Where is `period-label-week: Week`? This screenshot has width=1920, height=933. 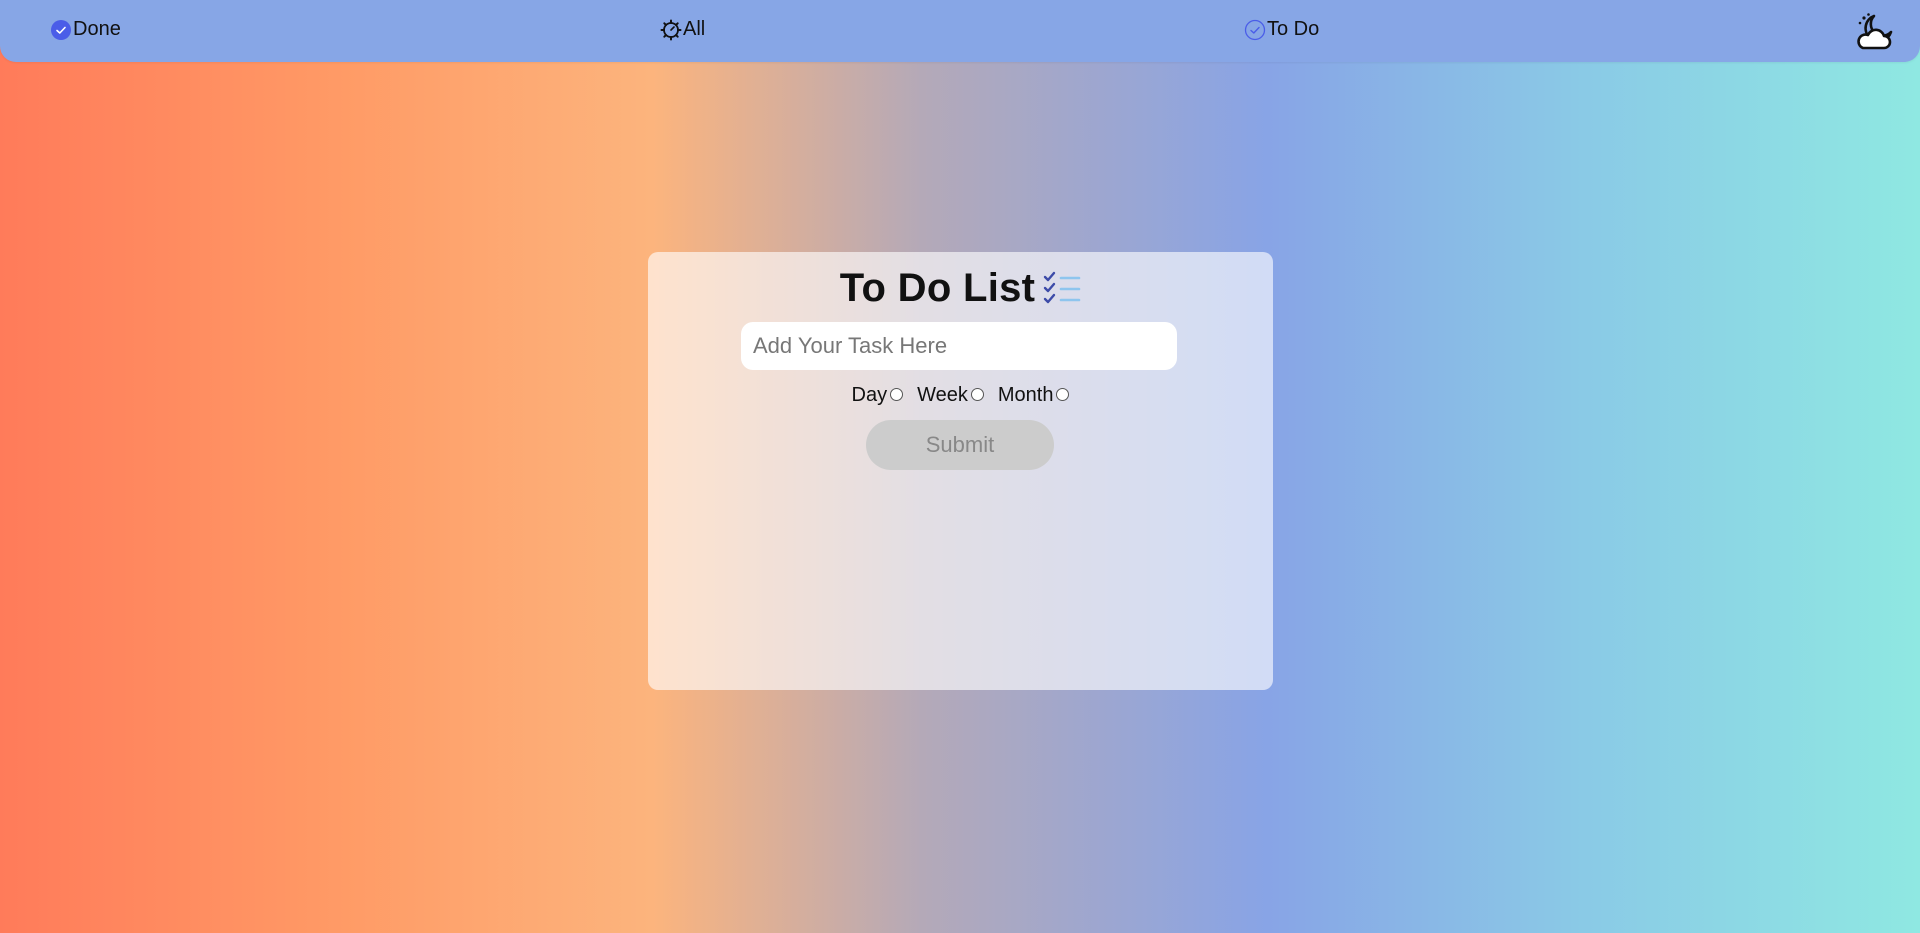 period-label-week: Week is located at coordinates (942, 395).